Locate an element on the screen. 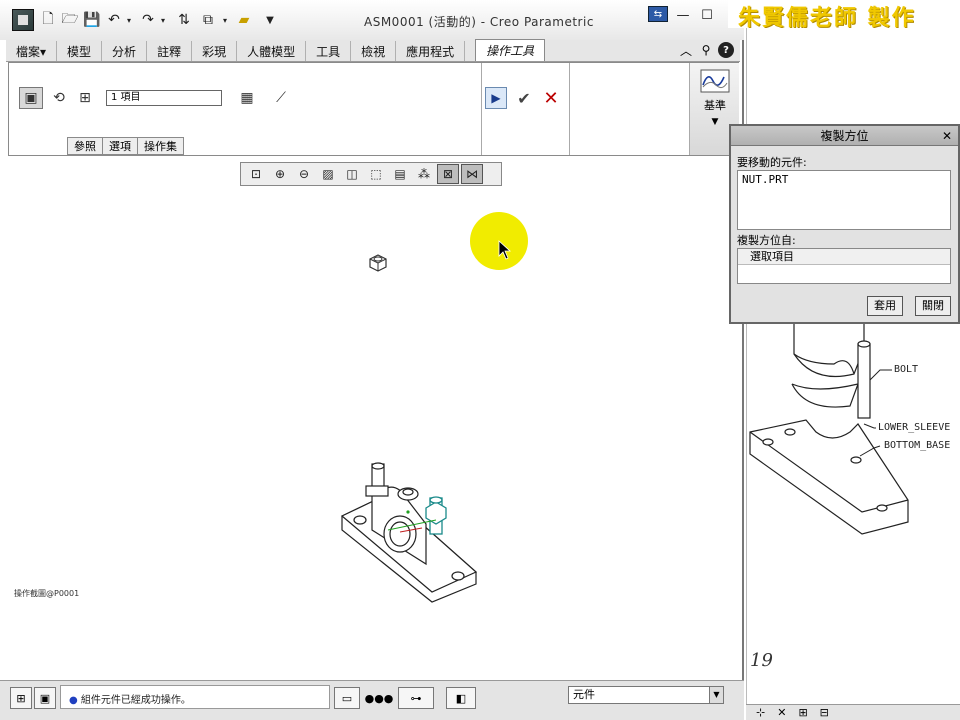 The height and width of the screenshot is (720, 960). model-name-label: 操作截圖@P0001 is located at coordinates (47, 593).